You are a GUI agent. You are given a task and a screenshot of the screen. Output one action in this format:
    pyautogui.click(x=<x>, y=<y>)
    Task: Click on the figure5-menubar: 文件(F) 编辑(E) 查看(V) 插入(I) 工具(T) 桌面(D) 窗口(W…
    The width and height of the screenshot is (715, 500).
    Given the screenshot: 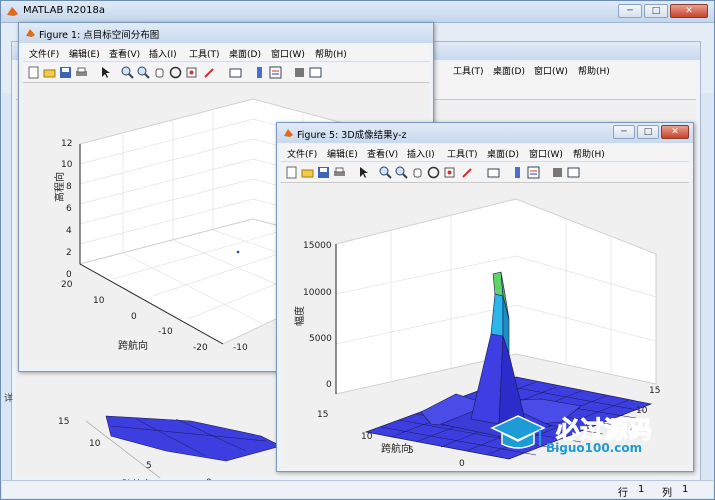 What is the action you would take?
    pyautogui.click(x=485, y=153)
    